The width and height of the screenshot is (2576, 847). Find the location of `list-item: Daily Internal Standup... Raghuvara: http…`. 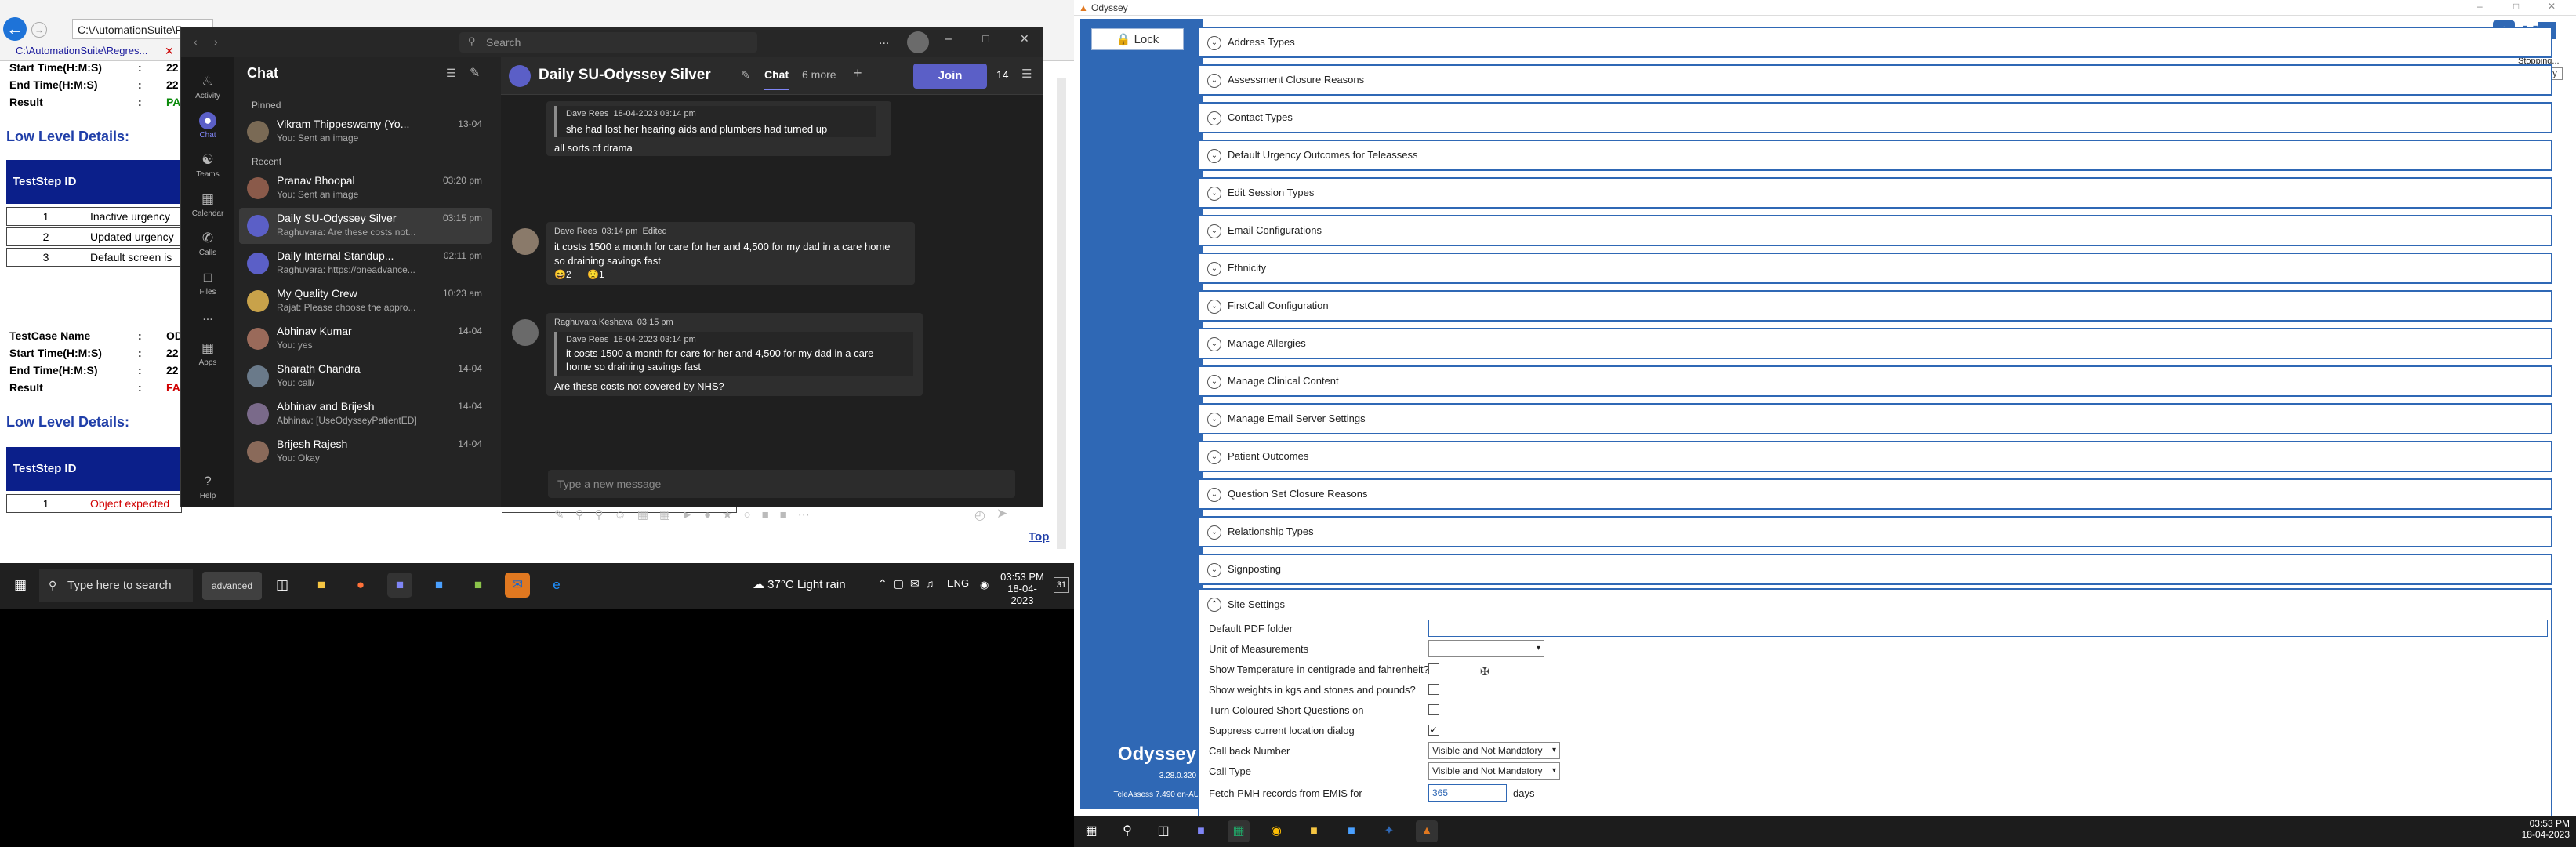

list-item: Daily Internal Standup... Raghuvara: http… is located at coordinates (366, 263).